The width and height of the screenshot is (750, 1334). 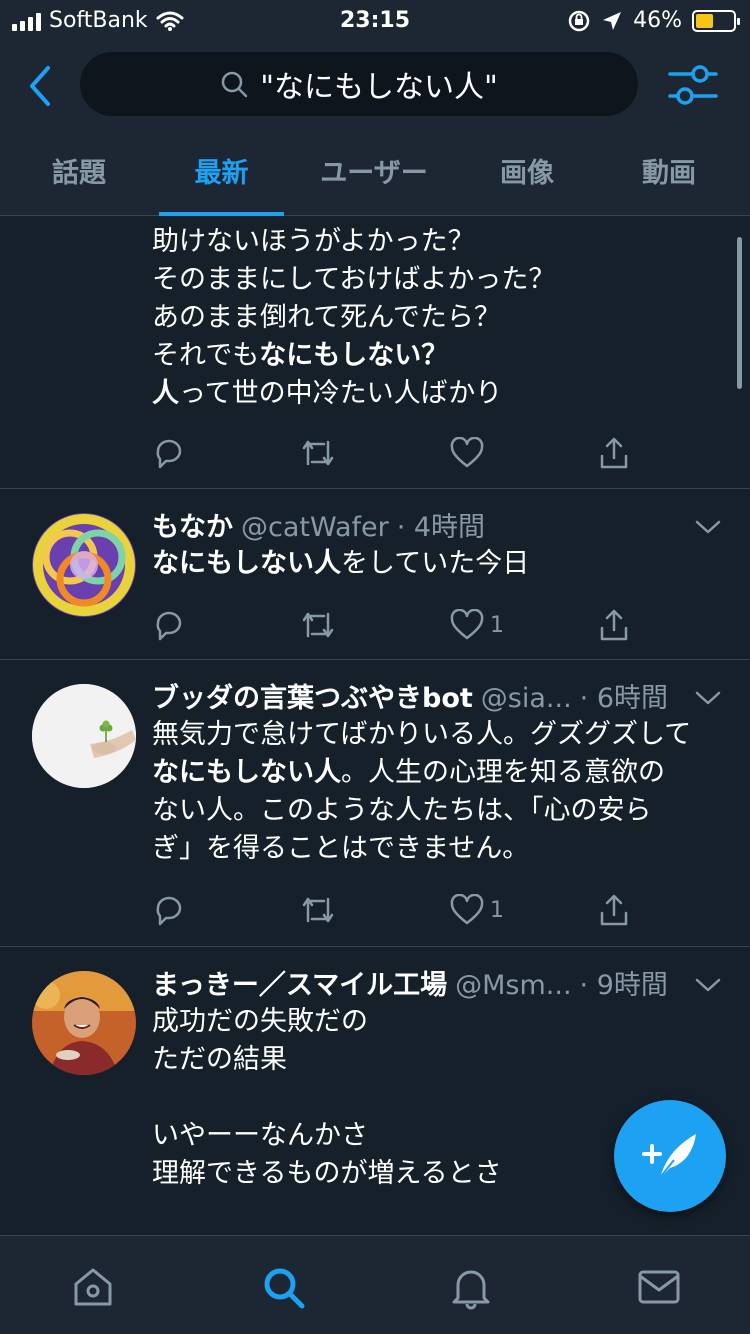 I want to click on tweet-text-line: 助けないほうがよかった？, so click(x=313, y=241).